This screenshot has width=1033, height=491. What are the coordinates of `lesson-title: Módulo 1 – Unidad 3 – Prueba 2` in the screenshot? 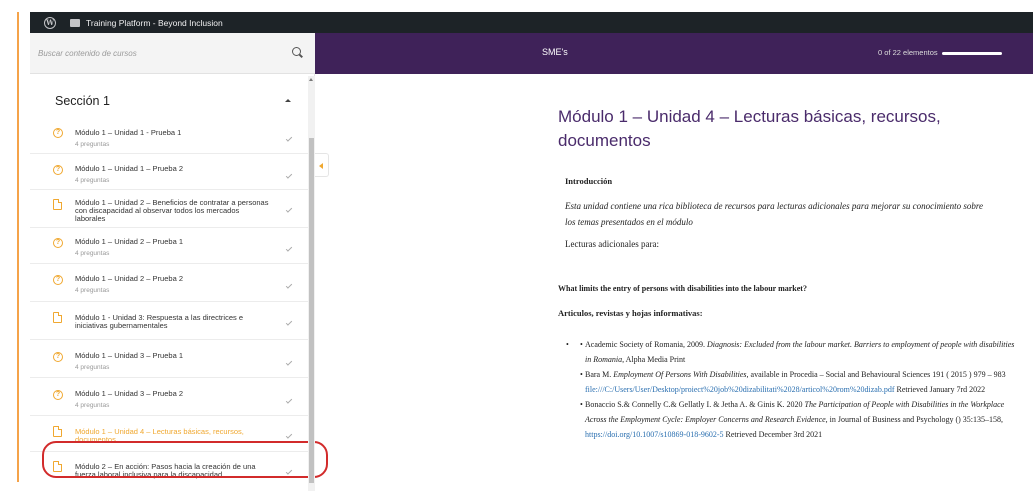 It's located at (129, 393).